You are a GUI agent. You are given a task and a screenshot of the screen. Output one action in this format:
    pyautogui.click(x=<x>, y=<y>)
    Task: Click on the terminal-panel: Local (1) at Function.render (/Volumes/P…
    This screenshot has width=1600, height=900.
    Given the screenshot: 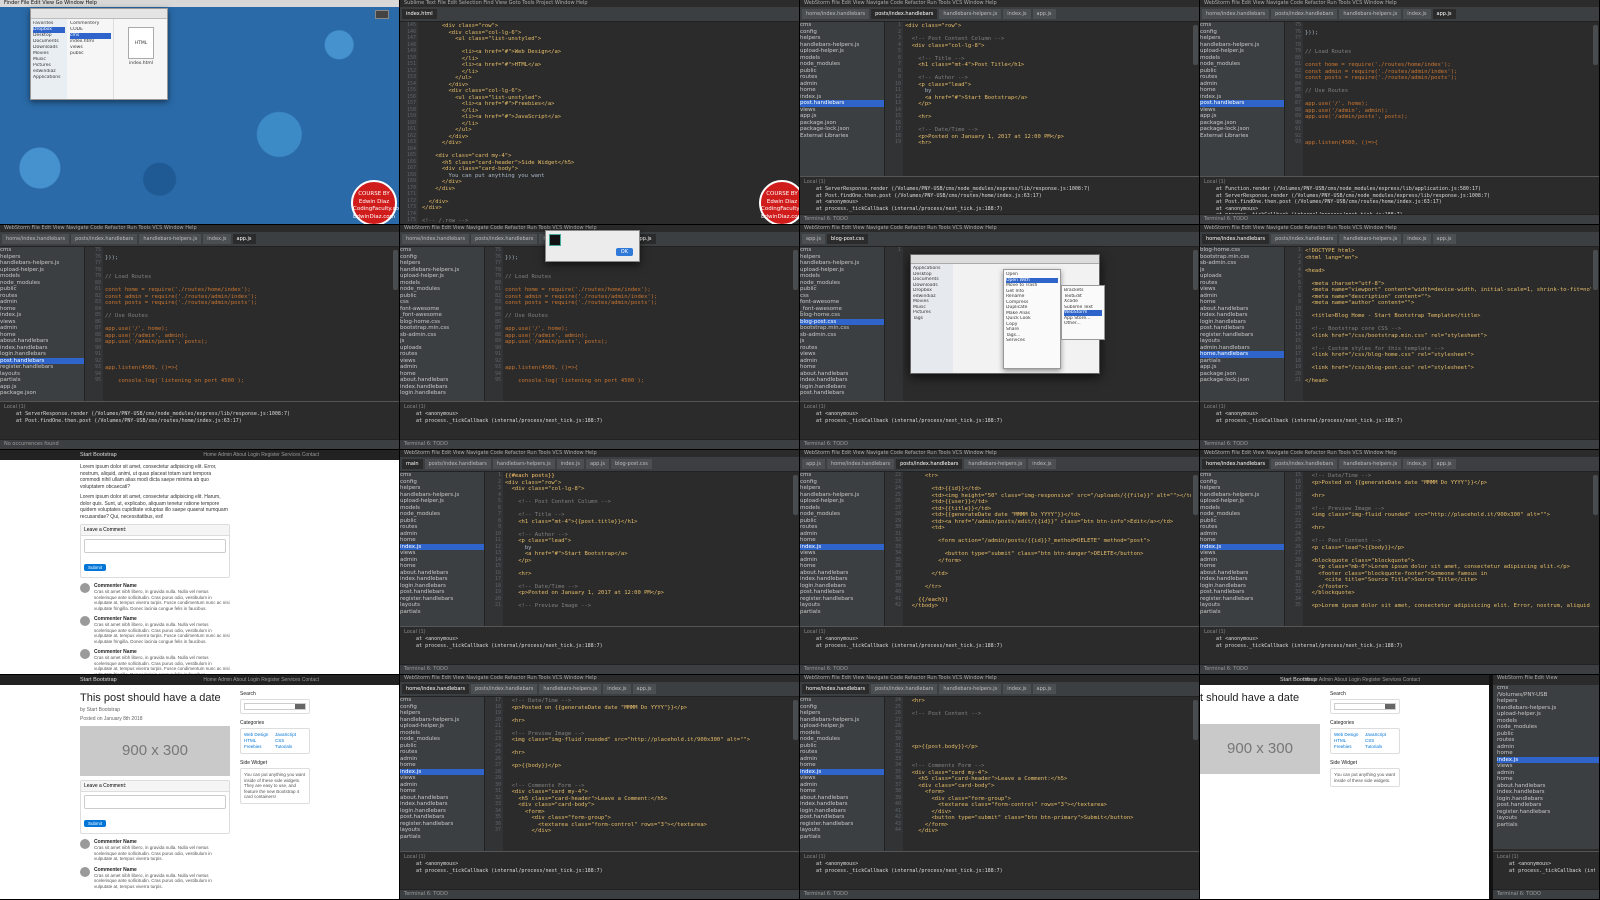 What is the action you would take?
    pyautogui.click(x=1399, y=195)
    